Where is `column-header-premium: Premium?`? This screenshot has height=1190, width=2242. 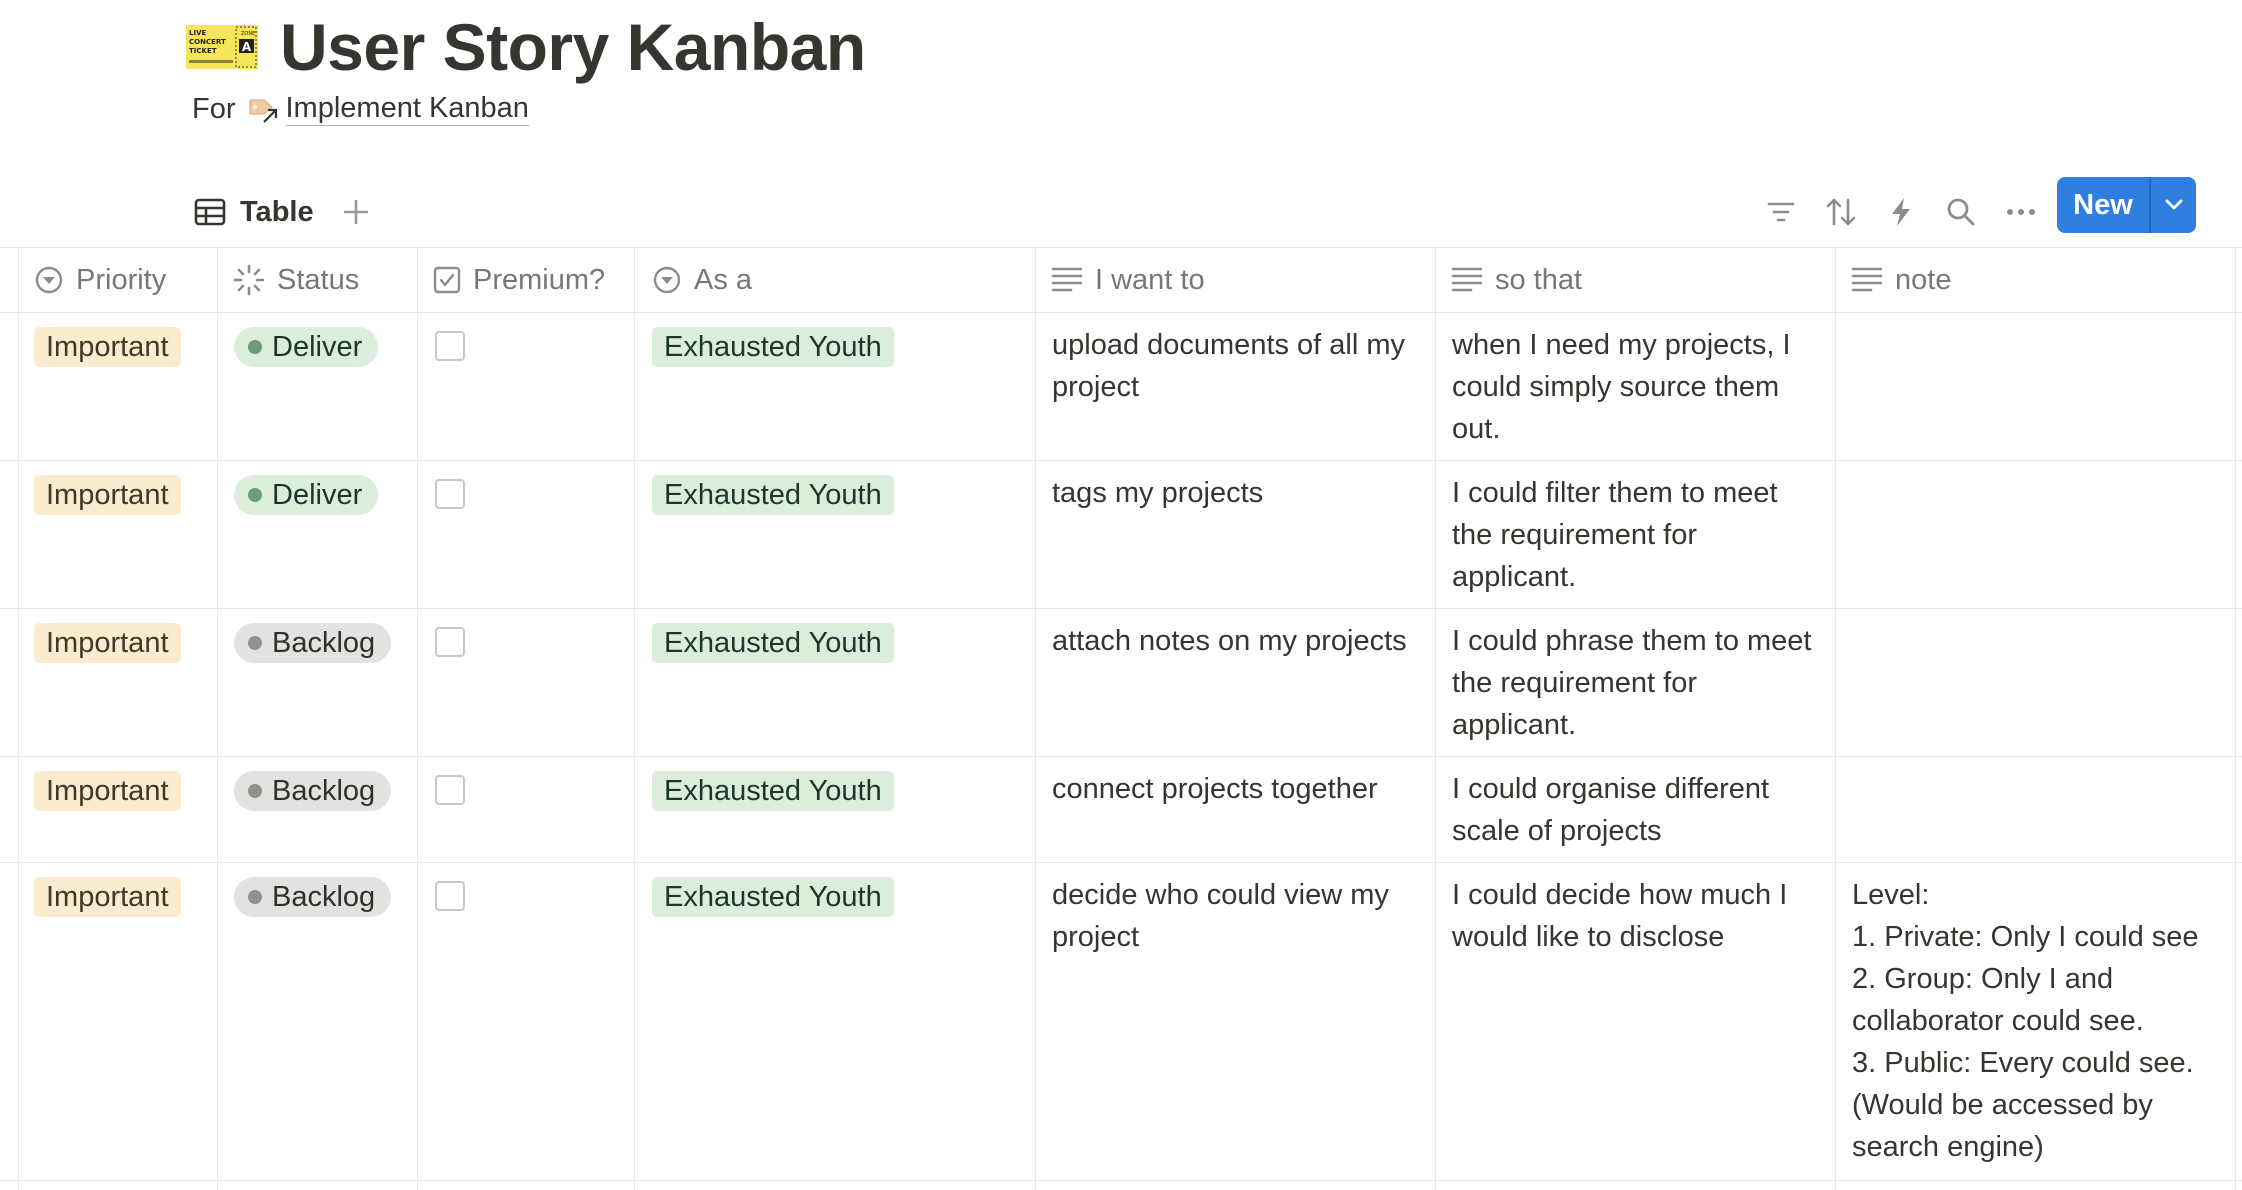
column-header-premium: Premium? is located at coordinates (519, 280).